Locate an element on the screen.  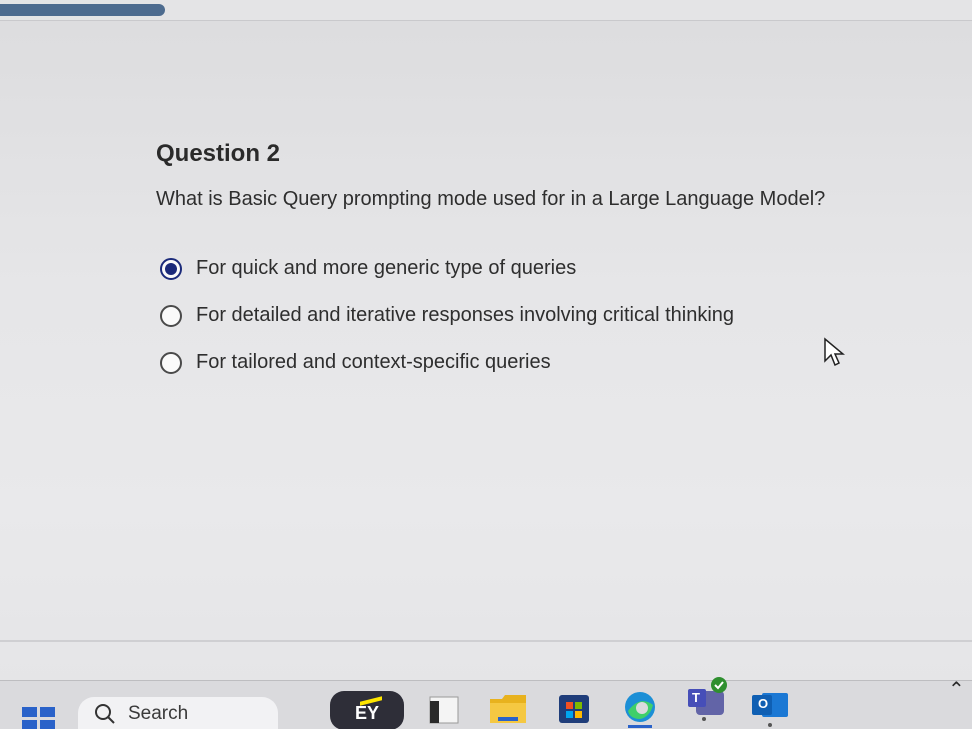
question-title: Question 2 is located at coordinates (218, 153).